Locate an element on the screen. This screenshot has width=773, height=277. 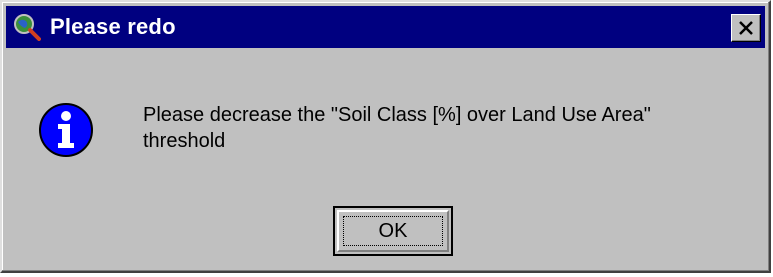
close-icon is located at coordinates (746, 28).